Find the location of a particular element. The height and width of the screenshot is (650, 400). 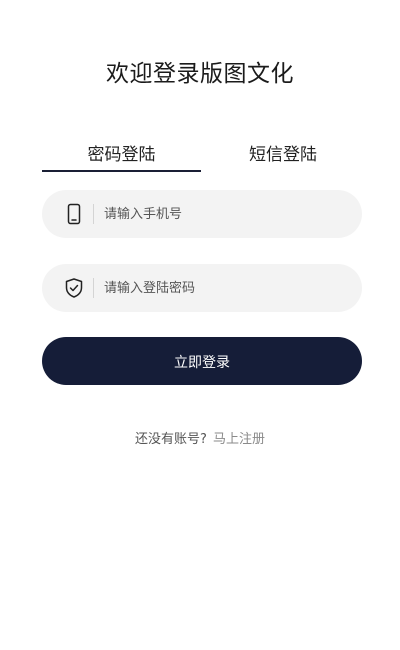

tab-sms-login: 短信登陆 is located at coordinates (283, 155).